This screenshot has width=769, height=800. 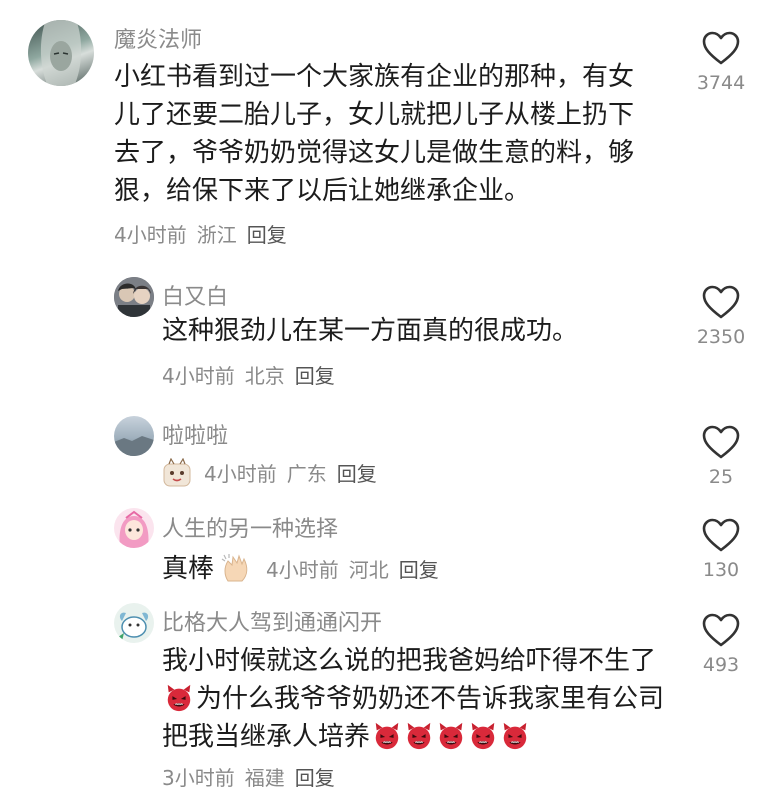 I want to click on location: 福建, so click(x=264, y=778).